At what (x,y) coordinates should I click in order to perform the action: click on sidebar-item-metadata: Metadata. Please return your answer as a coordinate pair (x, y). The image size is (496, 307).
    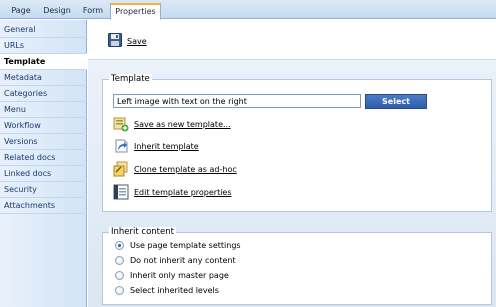
    Looking at the image, I should click on (43, 78).